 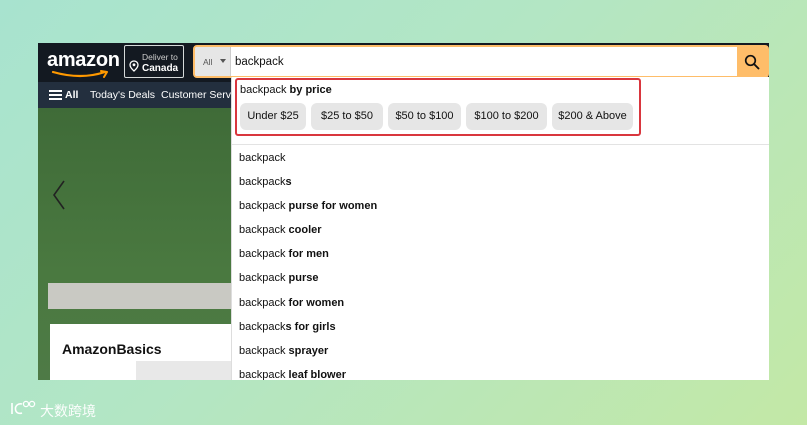 What do you see at coordinates (148, 296) in the screenshot?
I see `promo-strip: Y` at bounding box center [148, 296].